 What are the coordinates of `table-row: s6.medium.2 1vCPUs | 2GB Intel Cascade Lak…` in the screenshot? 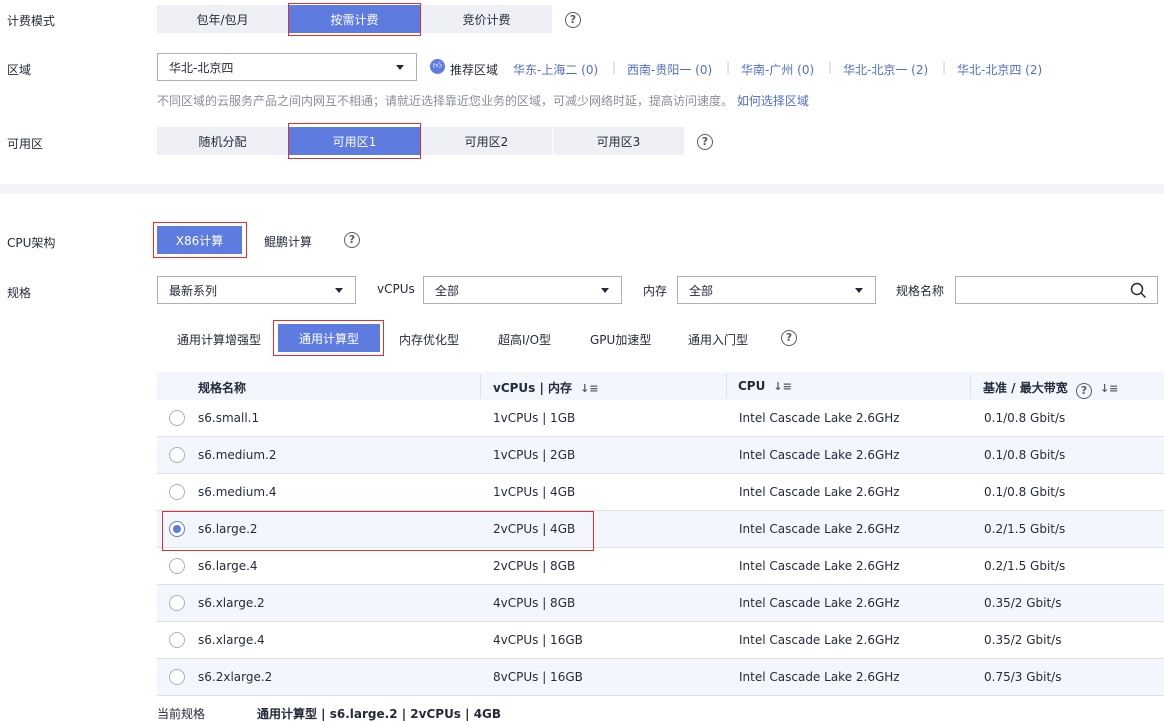 It's located at (660, 455).